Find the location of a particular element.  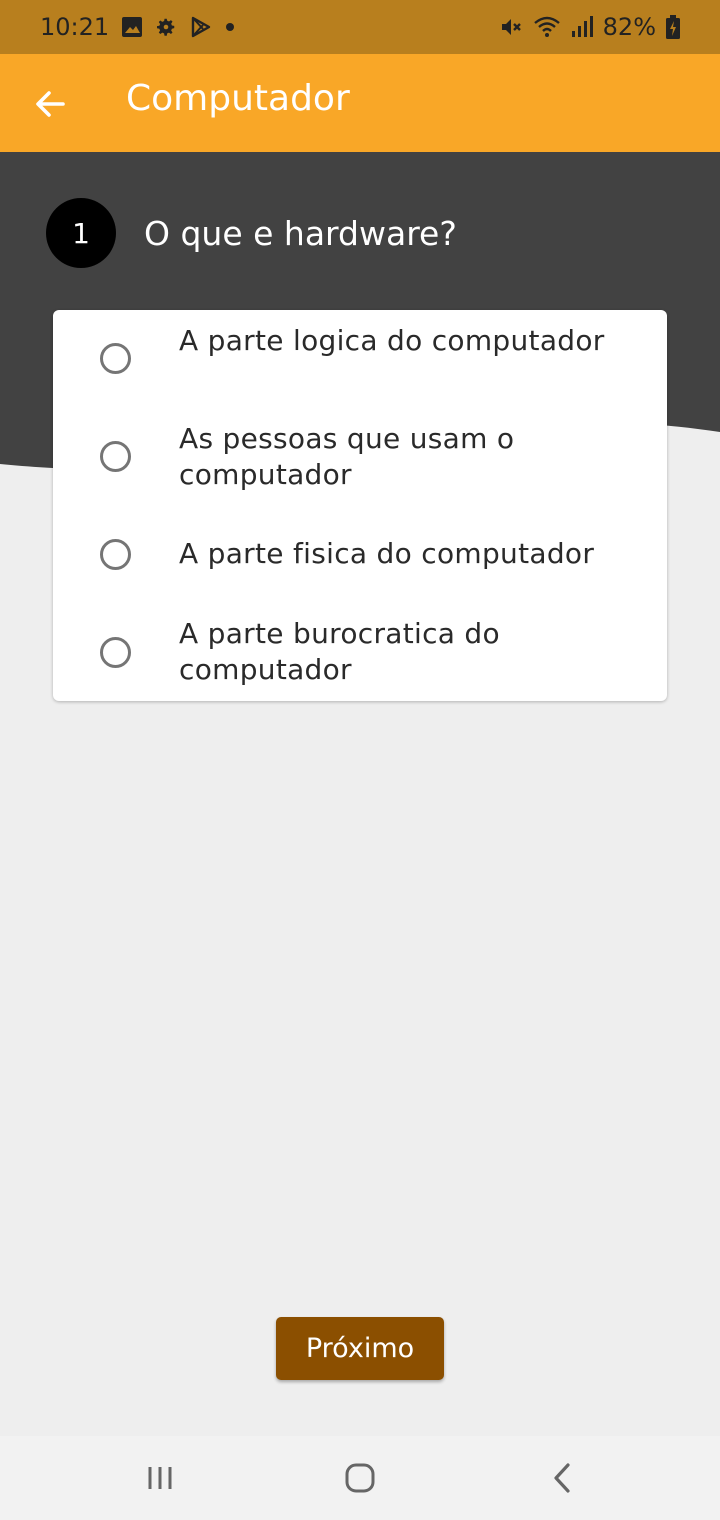

option-2: As pessoas que usam o computador is located at coordinates (360, 457).